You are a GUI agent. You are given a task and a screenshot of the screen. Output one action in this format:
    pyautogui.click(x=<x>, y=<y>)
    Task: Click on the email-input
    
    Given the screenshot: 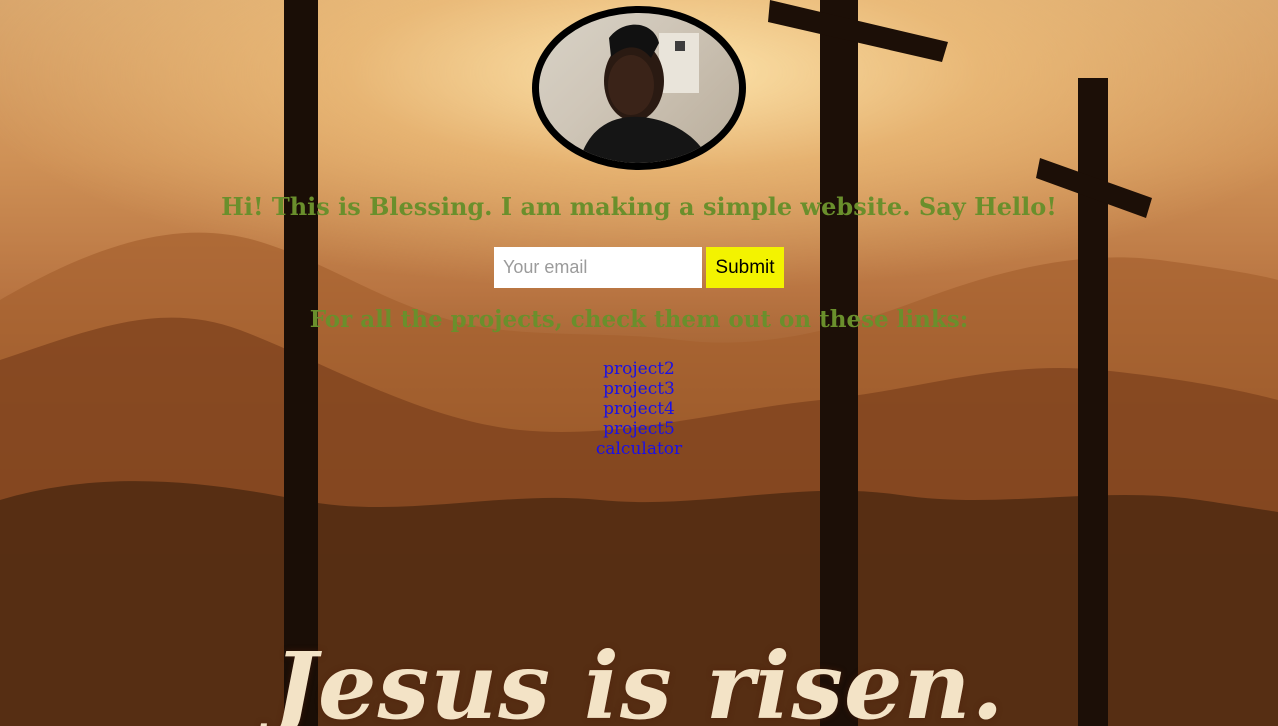 What is the action you would take?
    pyautogui.click(x=598, y=267)
    